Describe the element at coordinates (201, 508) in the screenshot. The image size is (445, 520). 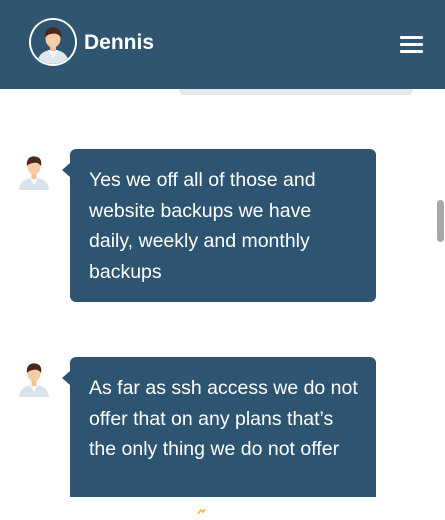
I see `sparkle-icon` at that location.